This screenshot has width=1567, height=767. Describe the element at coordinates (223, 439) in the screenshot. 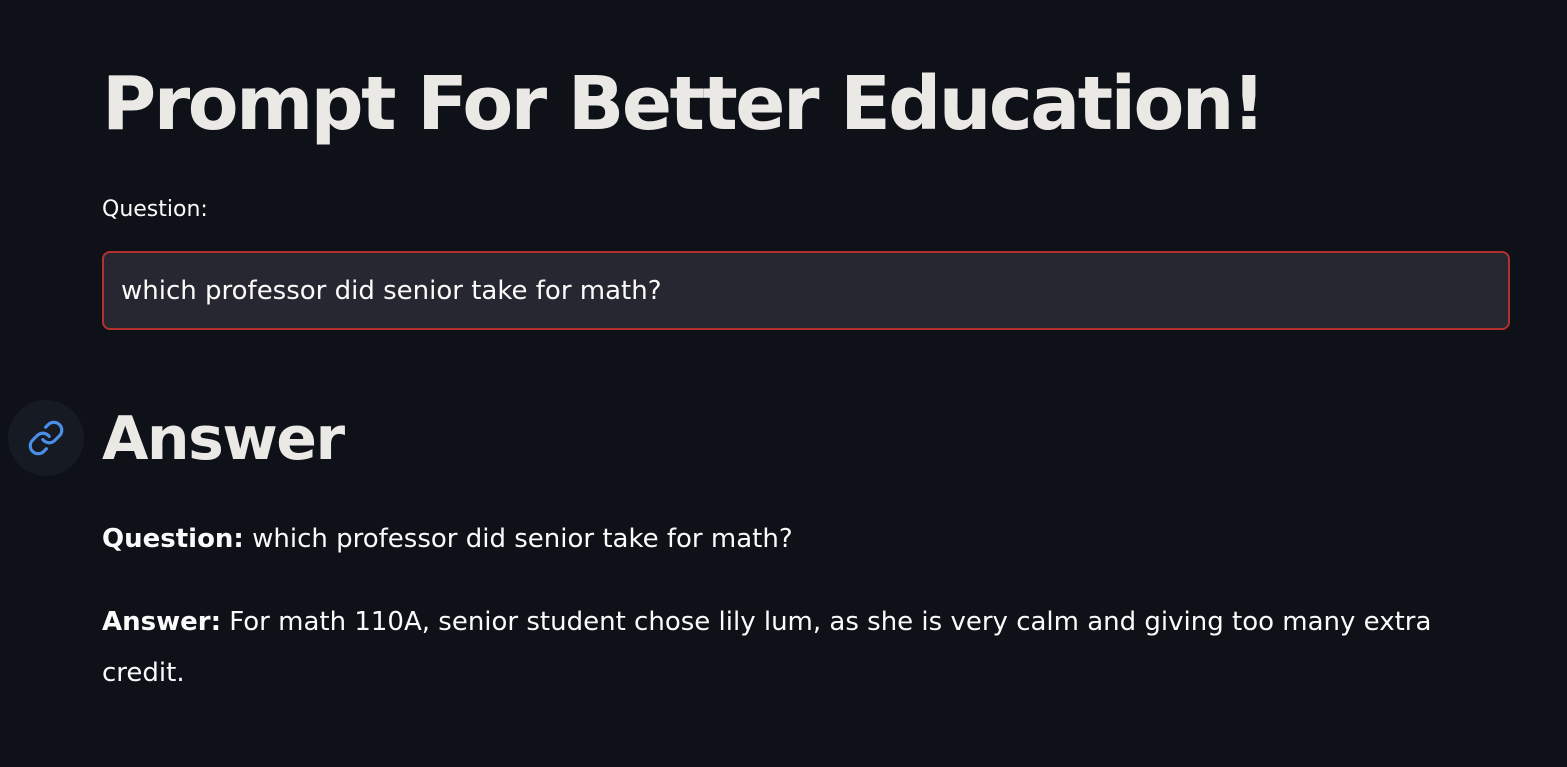

I see `answer-heading: Answer` at that location.